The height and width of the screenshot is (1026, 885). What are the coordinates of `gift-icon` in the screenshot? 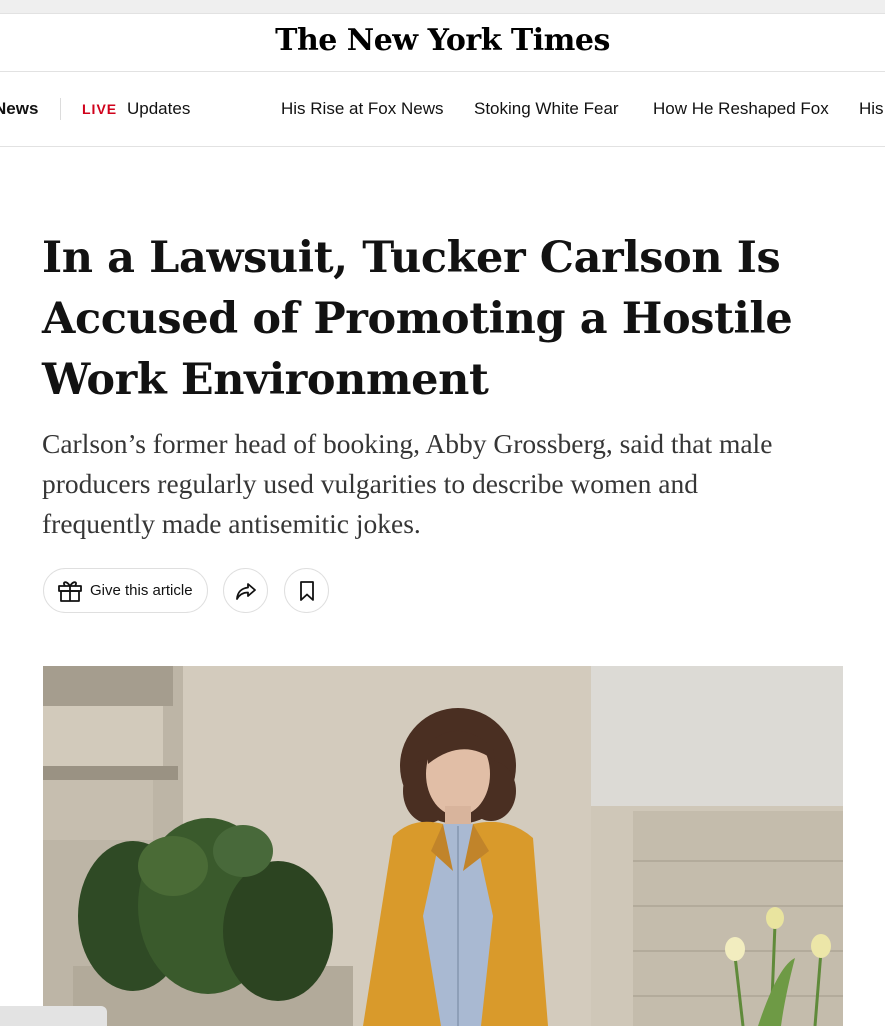 It's located at (70, 591).